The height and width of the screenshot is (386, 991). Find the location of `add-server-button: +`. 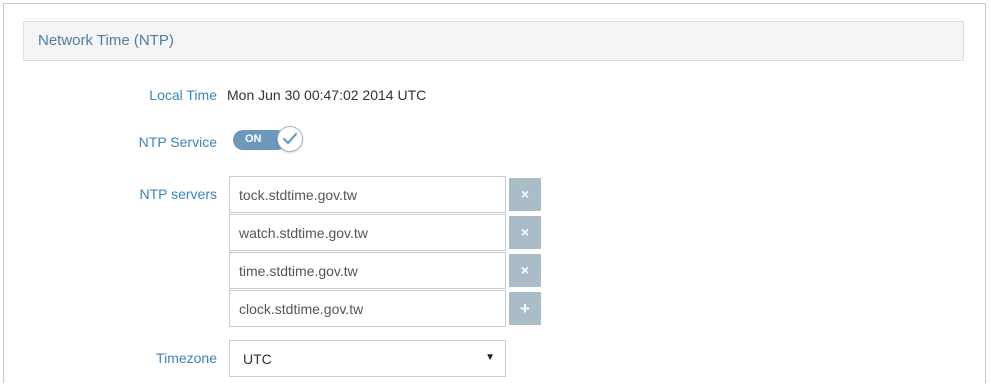

add-server-button: + is located at coordinates (525, 308).